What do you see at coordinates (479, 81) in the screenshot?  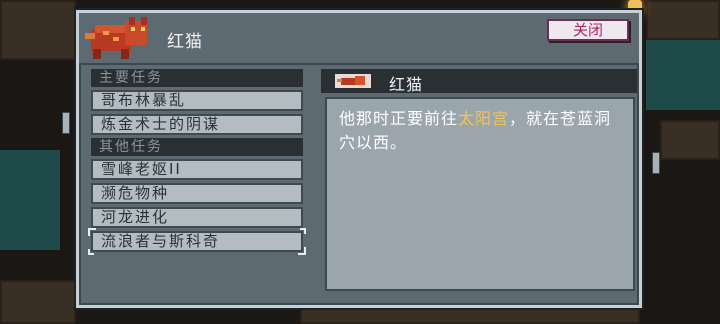 I see `detail-header: 红猫` at bounding box center [479, 81].